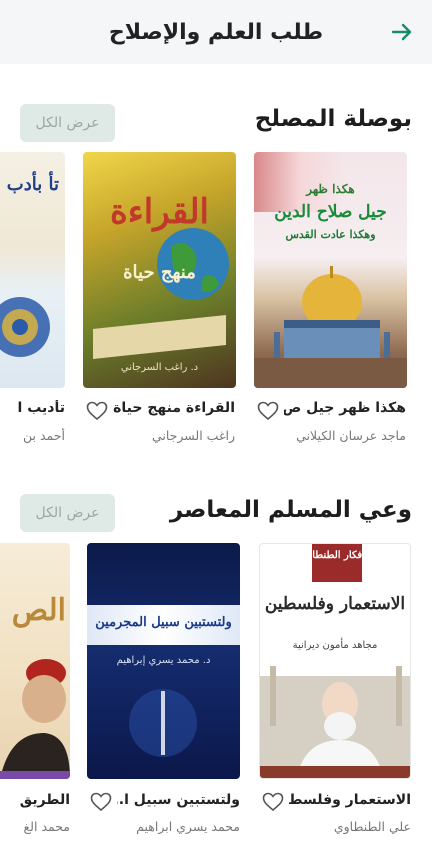  I want to click on cover-title-text: ولتستبين سبيل المجرمين, so click(163, 622).